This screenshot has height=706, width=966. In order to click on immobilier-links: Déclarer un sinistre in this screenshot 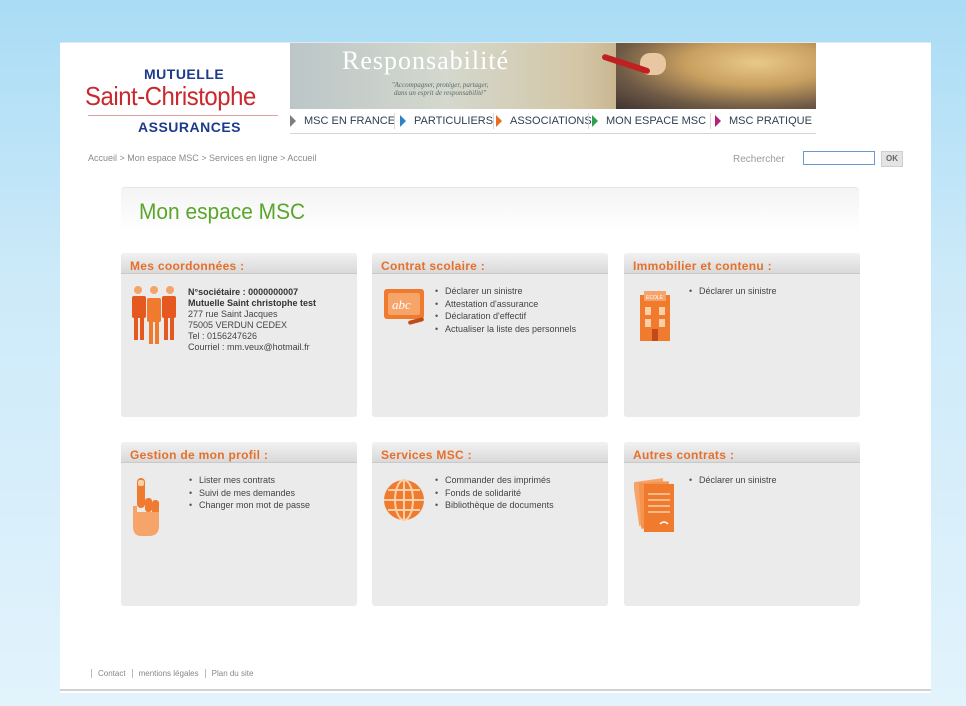, I will do `click(732, 291)`.